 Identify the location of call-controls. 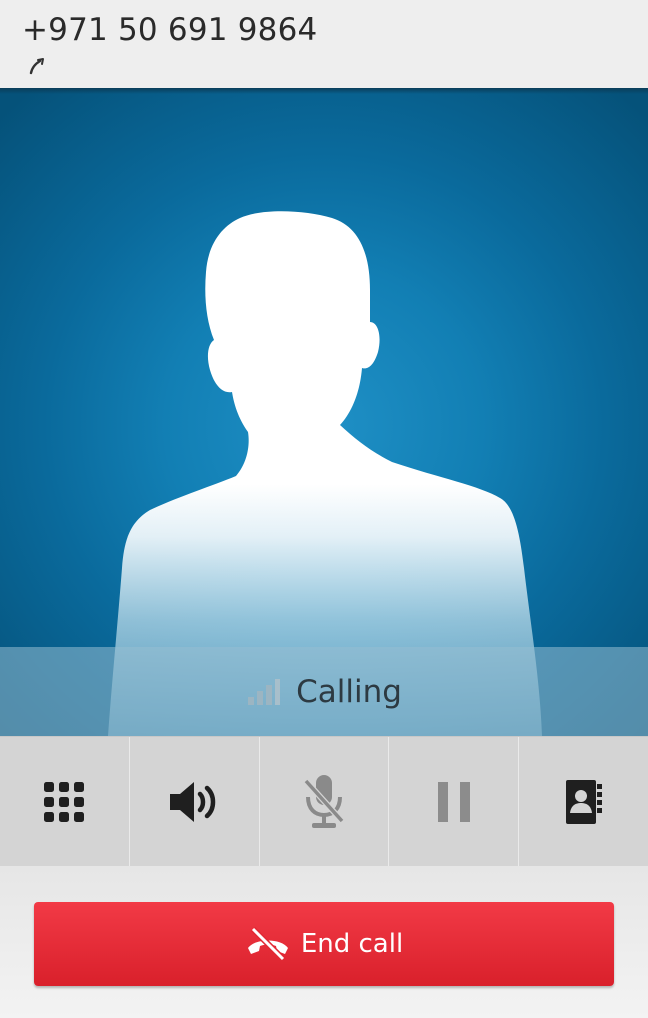
(324, 801).